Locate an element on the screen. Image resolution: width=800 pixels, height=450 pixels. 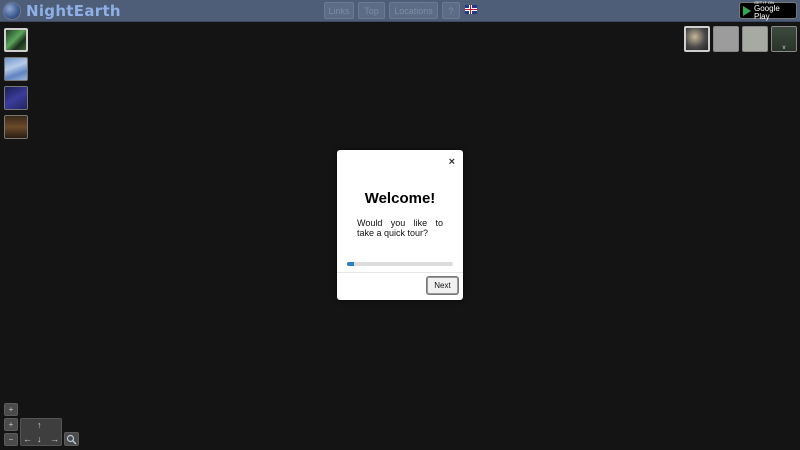
dialog-body: Would you like to take a quick tour? is located at coordinates (400, 228).